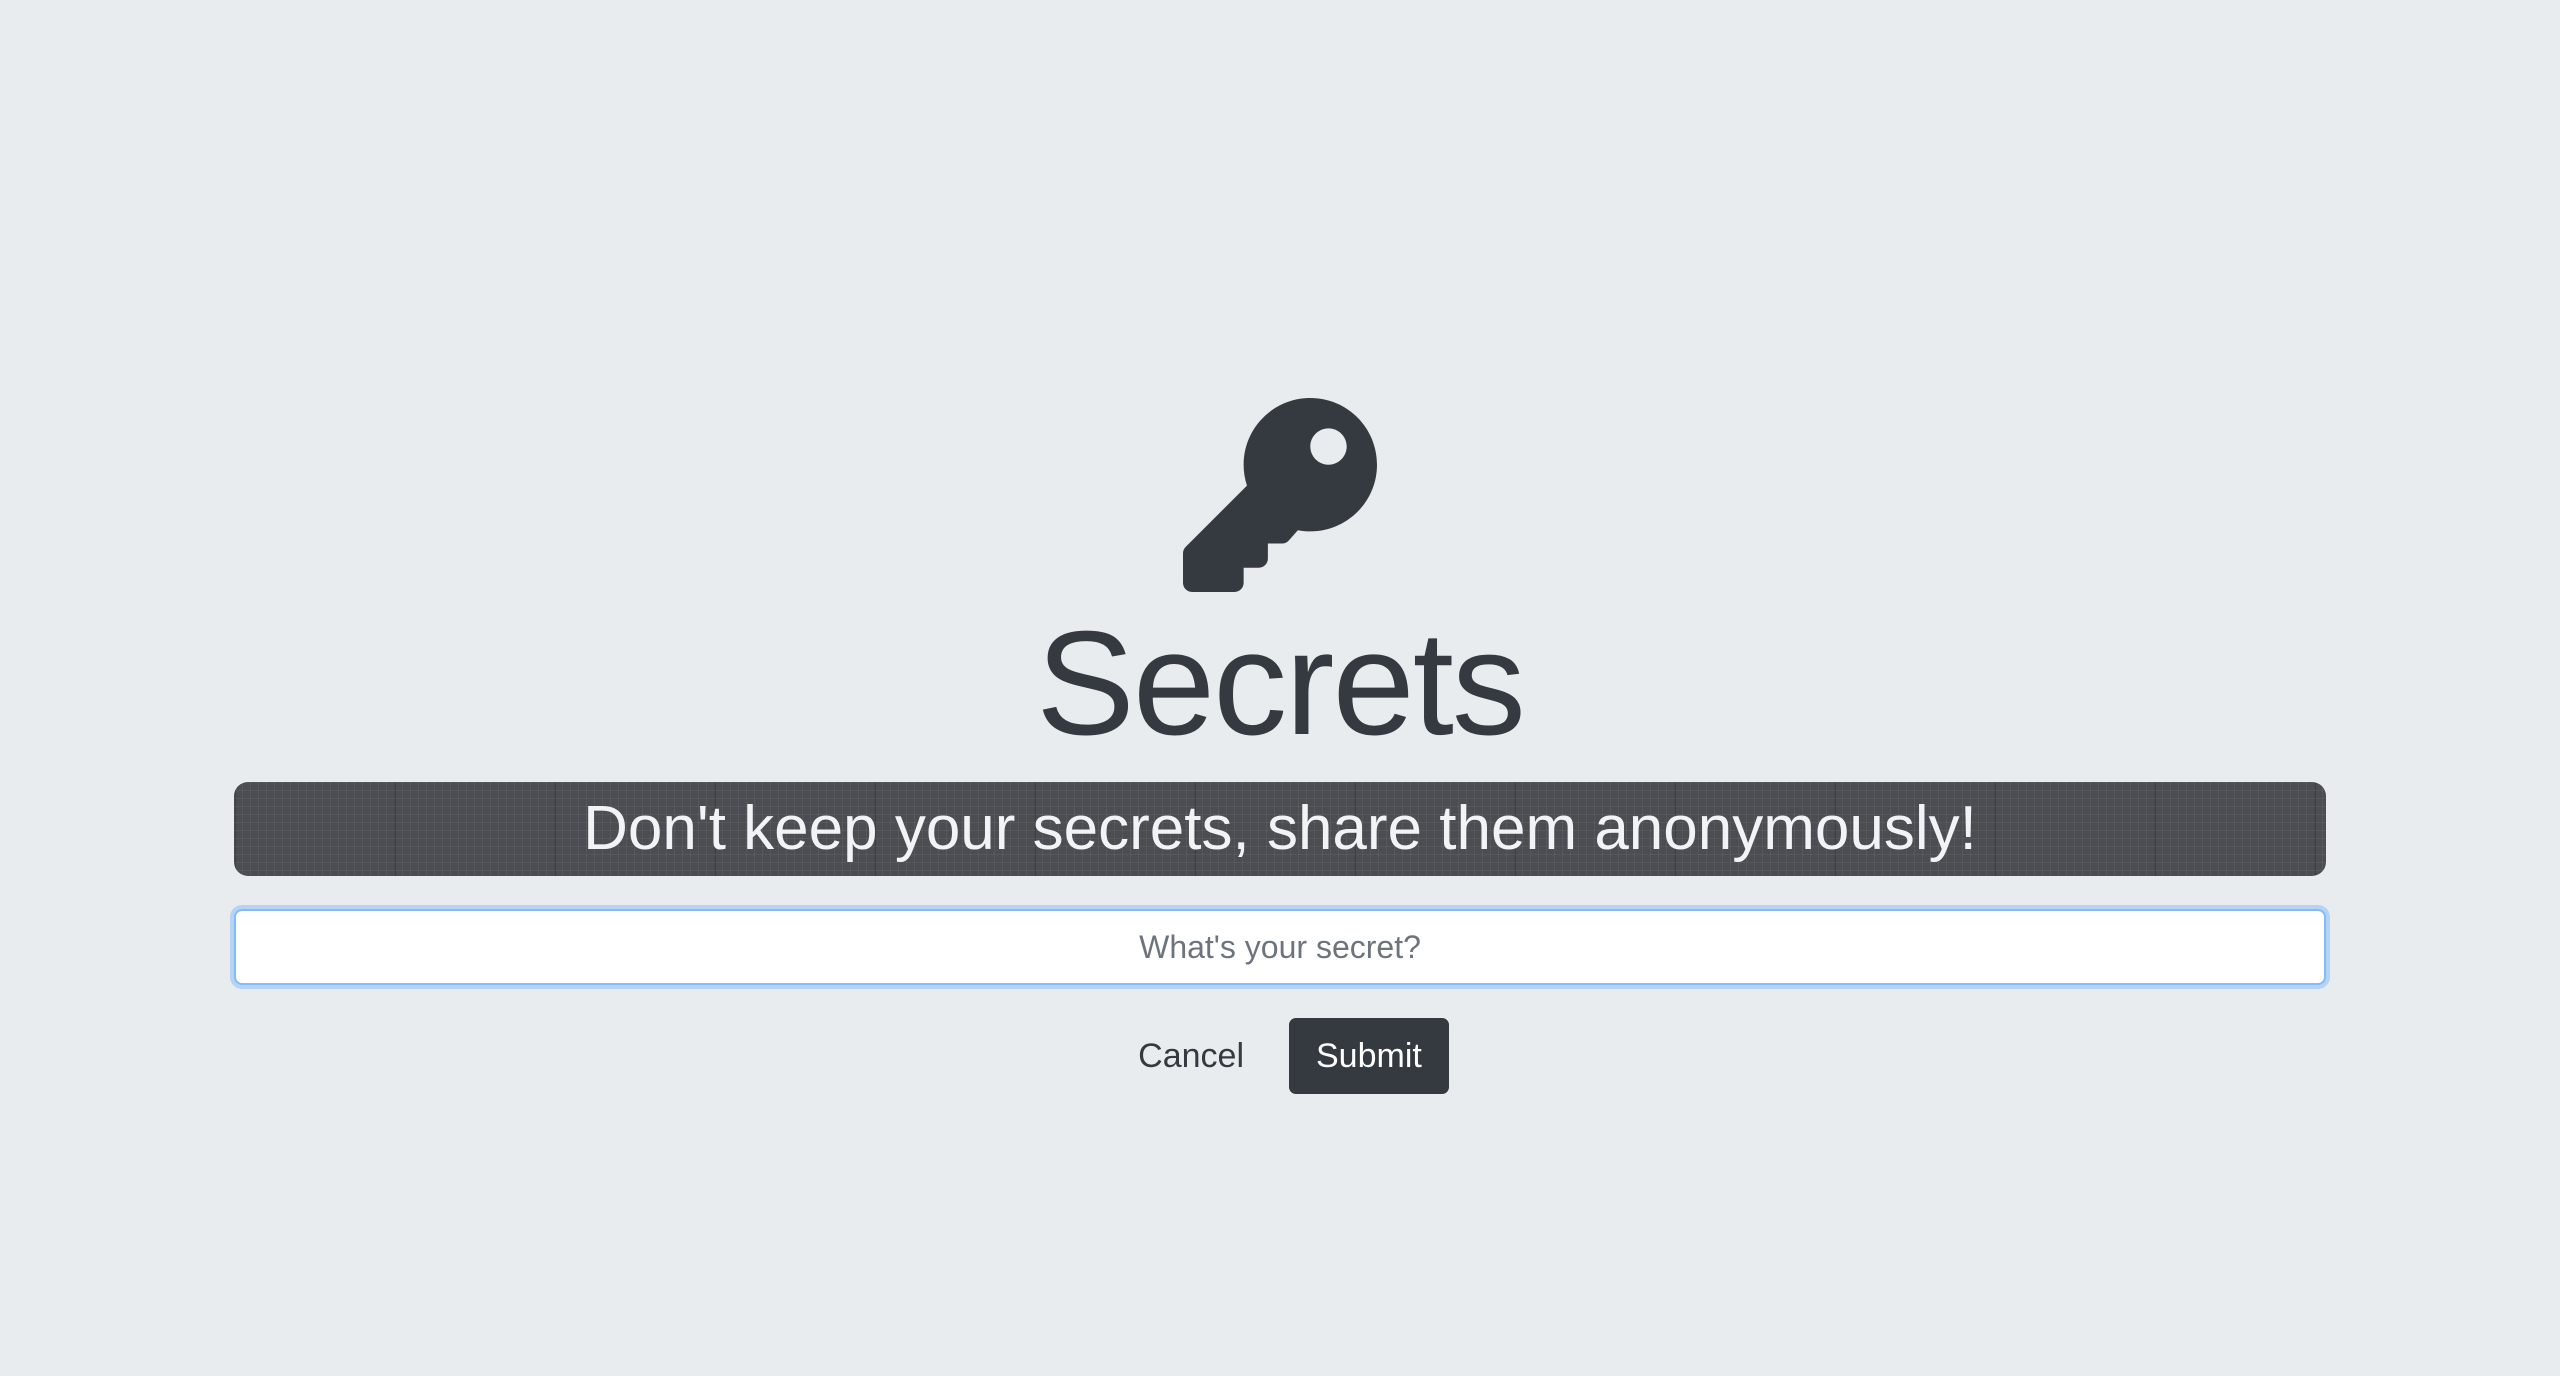  I want to click on key-icon, so click(1280, 495).